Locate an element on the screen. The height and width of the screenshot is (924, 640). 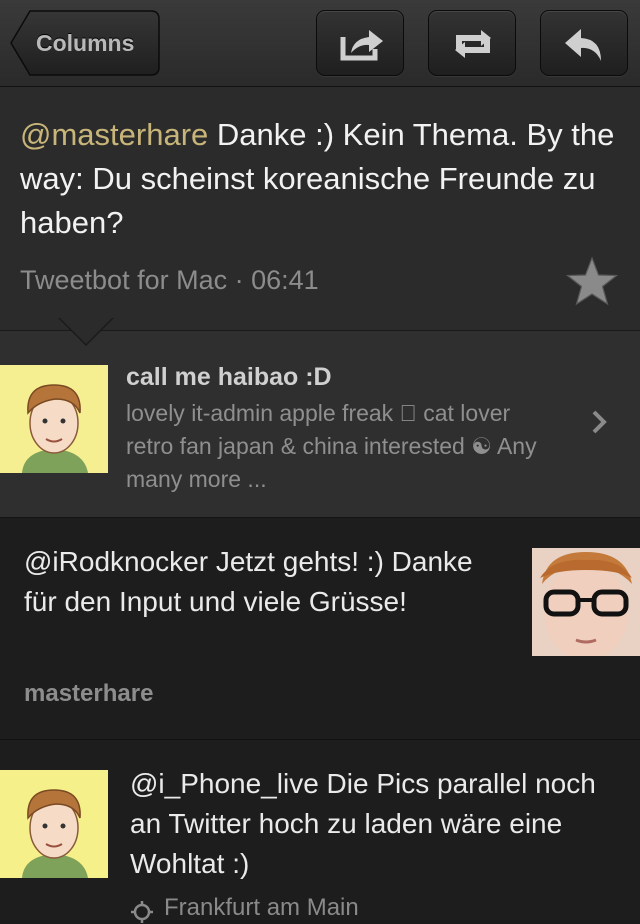
reply-icon is located at coordinates (583, 45).